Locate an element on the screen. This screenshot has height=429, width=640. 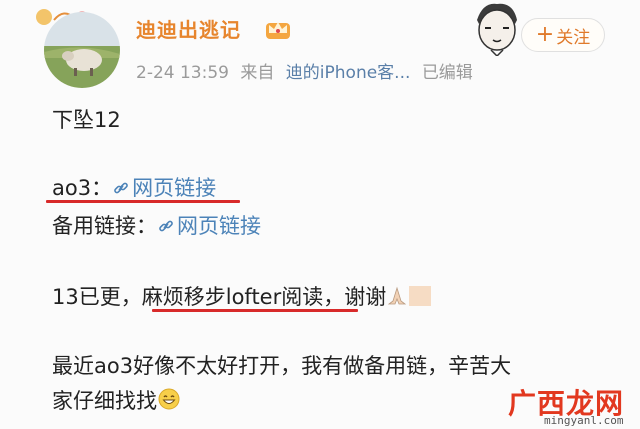
follow-label: 关注 is located at coordinates (573, 37).